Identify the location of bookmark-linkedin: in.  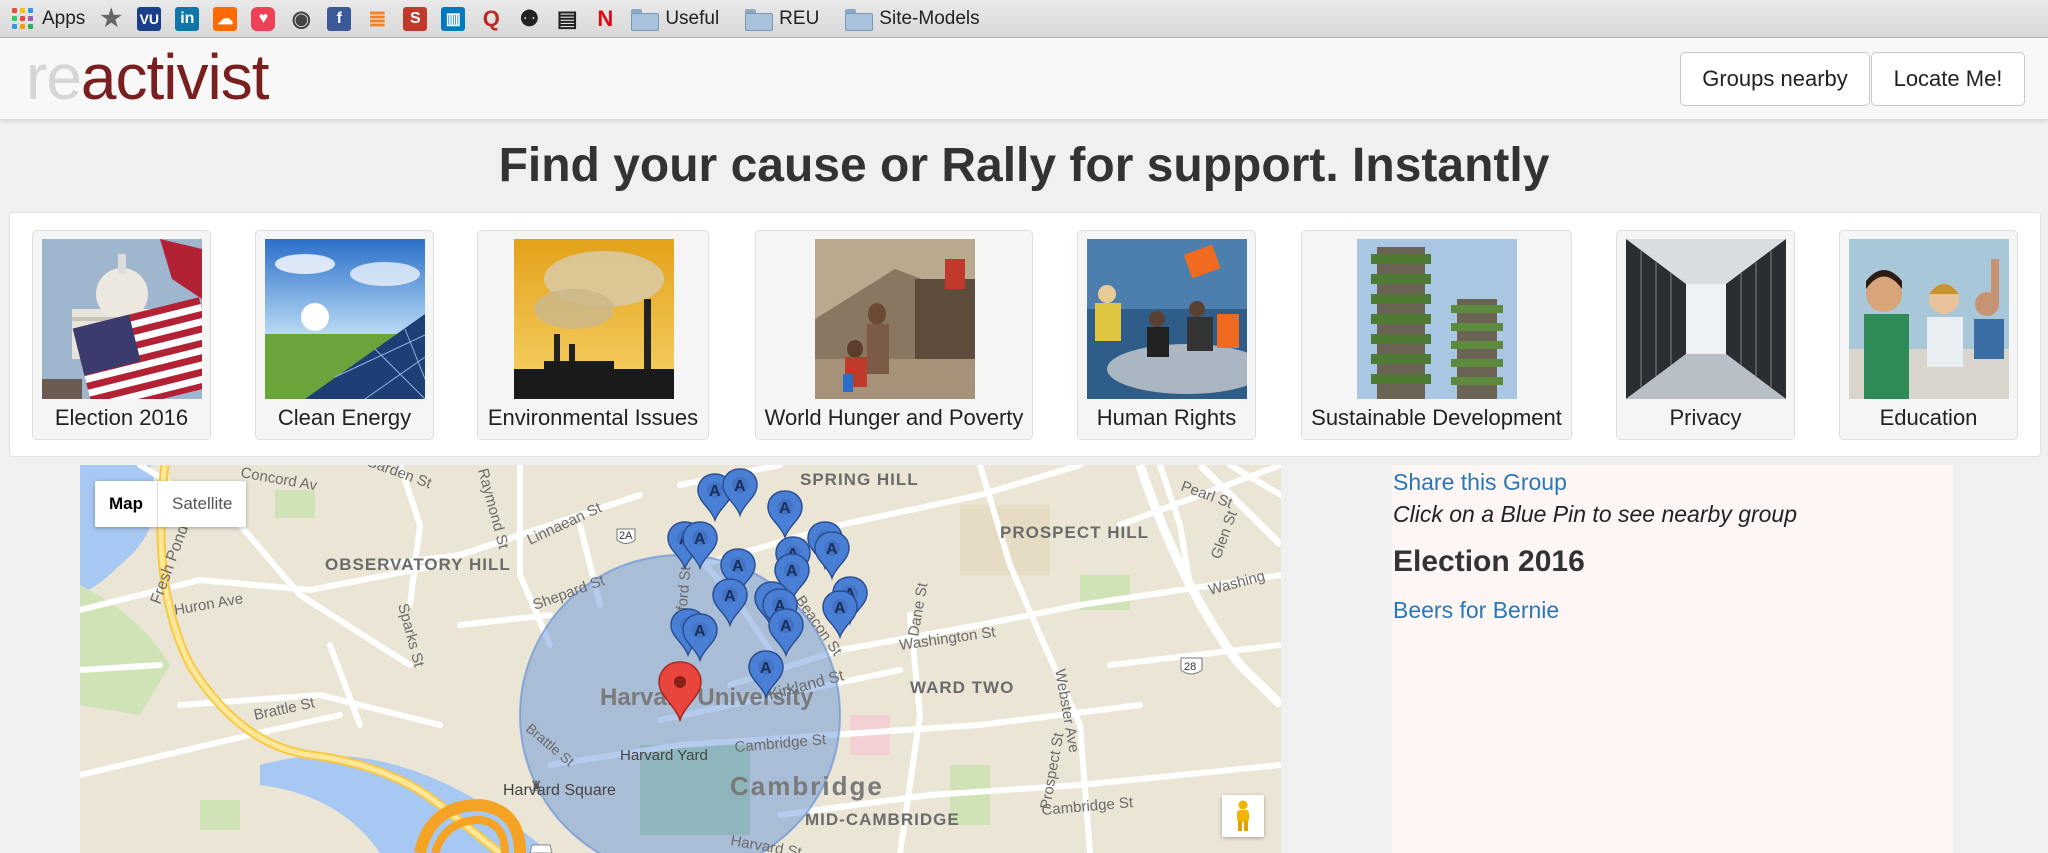
(187, 19).